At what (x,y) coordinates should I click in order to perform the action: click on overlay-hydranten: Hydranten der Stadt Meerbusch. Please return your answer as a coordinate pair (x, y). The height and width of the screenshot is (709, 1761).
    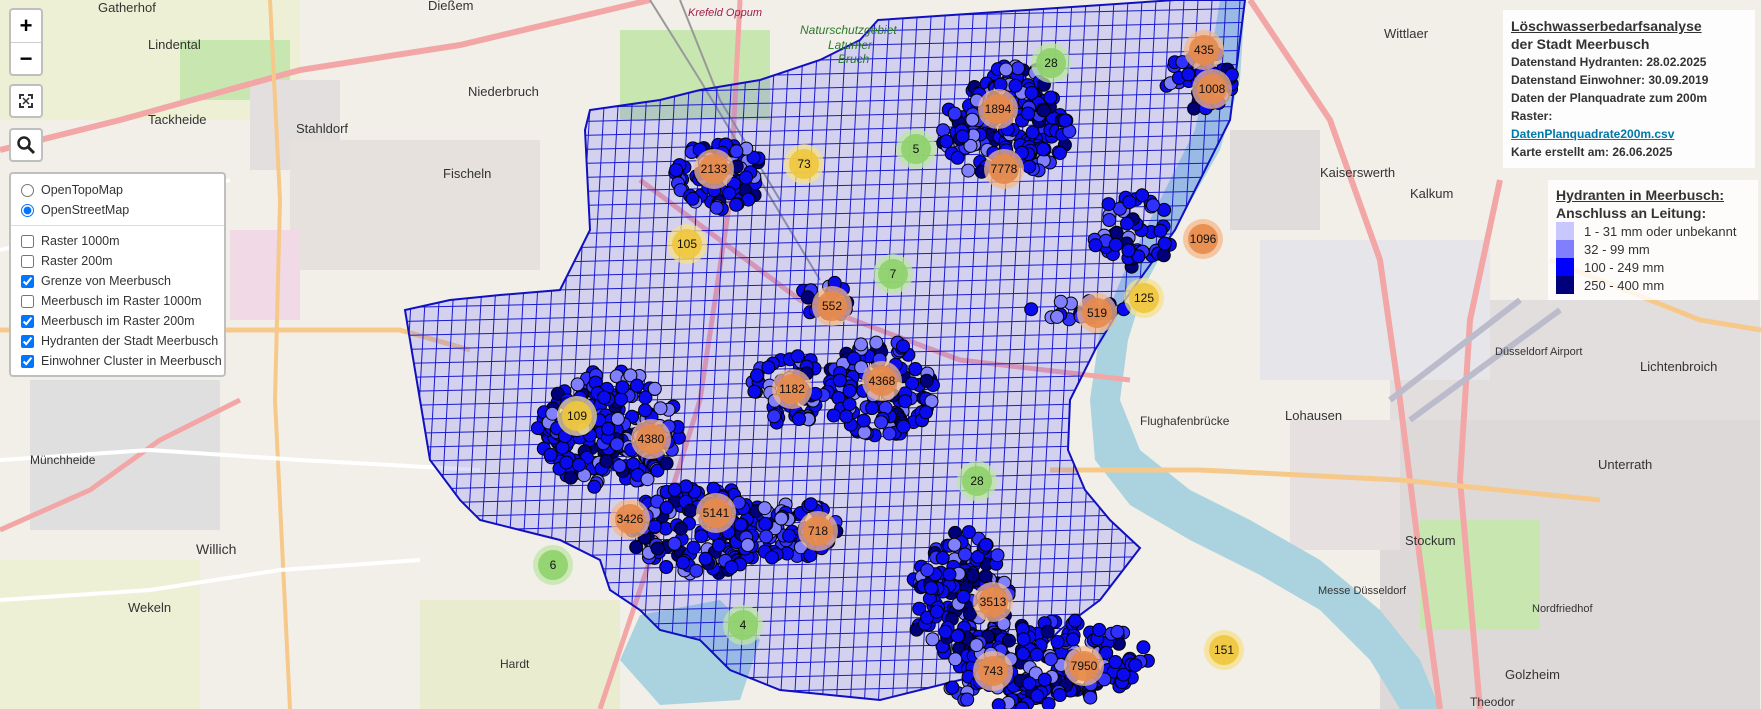
    Looking at the image, I should click on (119, 341).